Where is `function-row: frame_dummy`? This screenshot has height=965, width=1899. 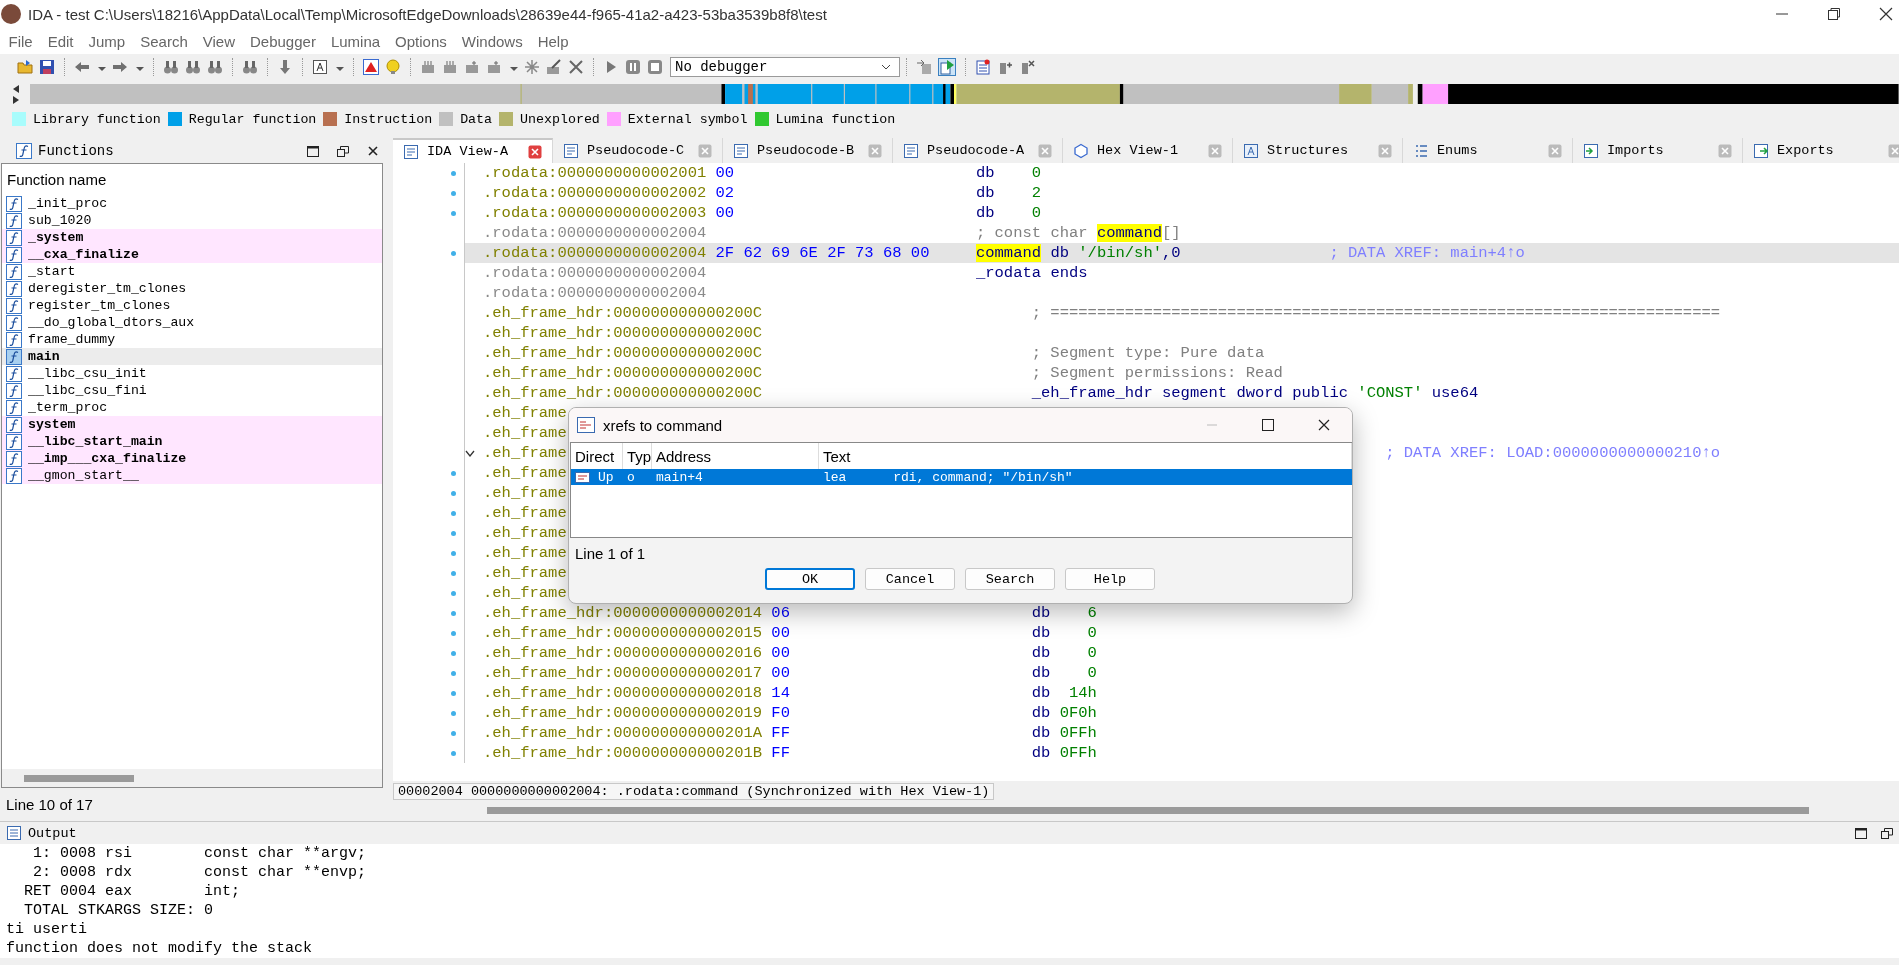 function-row: frame_dummy is located at coordinates (192, 339).